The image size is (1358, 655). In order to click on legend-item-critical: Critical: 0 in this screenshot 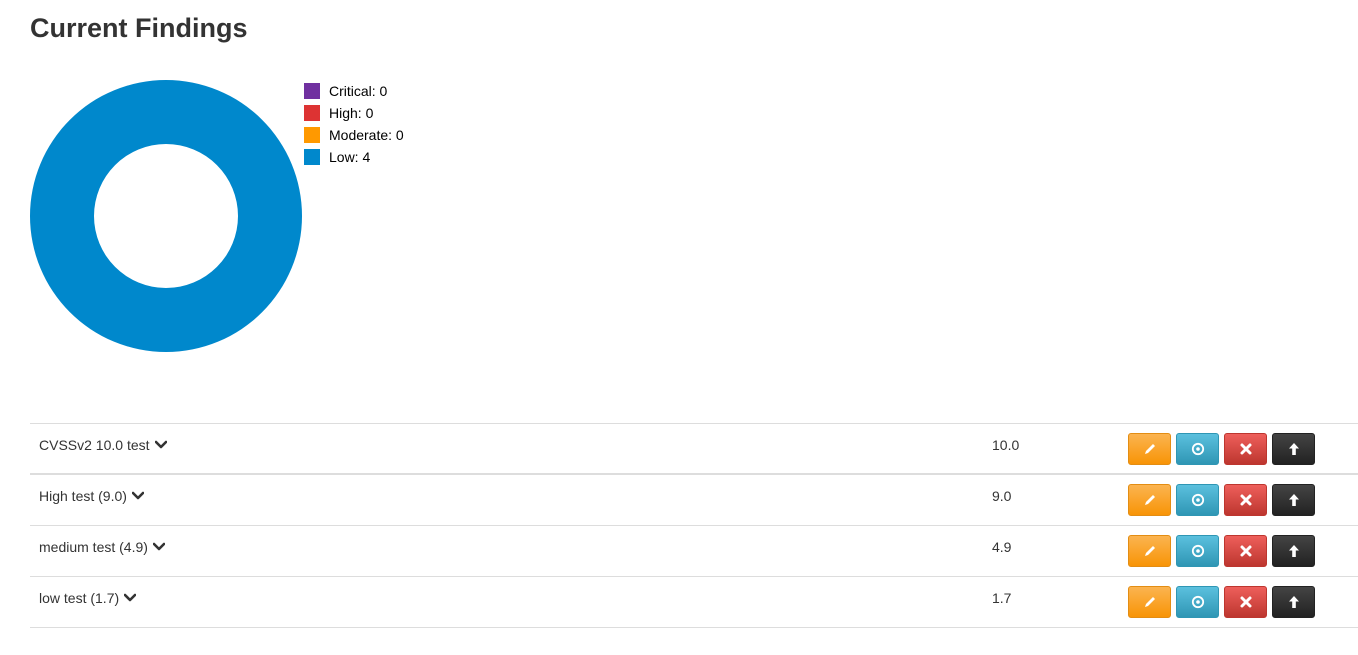, I will do `click(353, 91)`.